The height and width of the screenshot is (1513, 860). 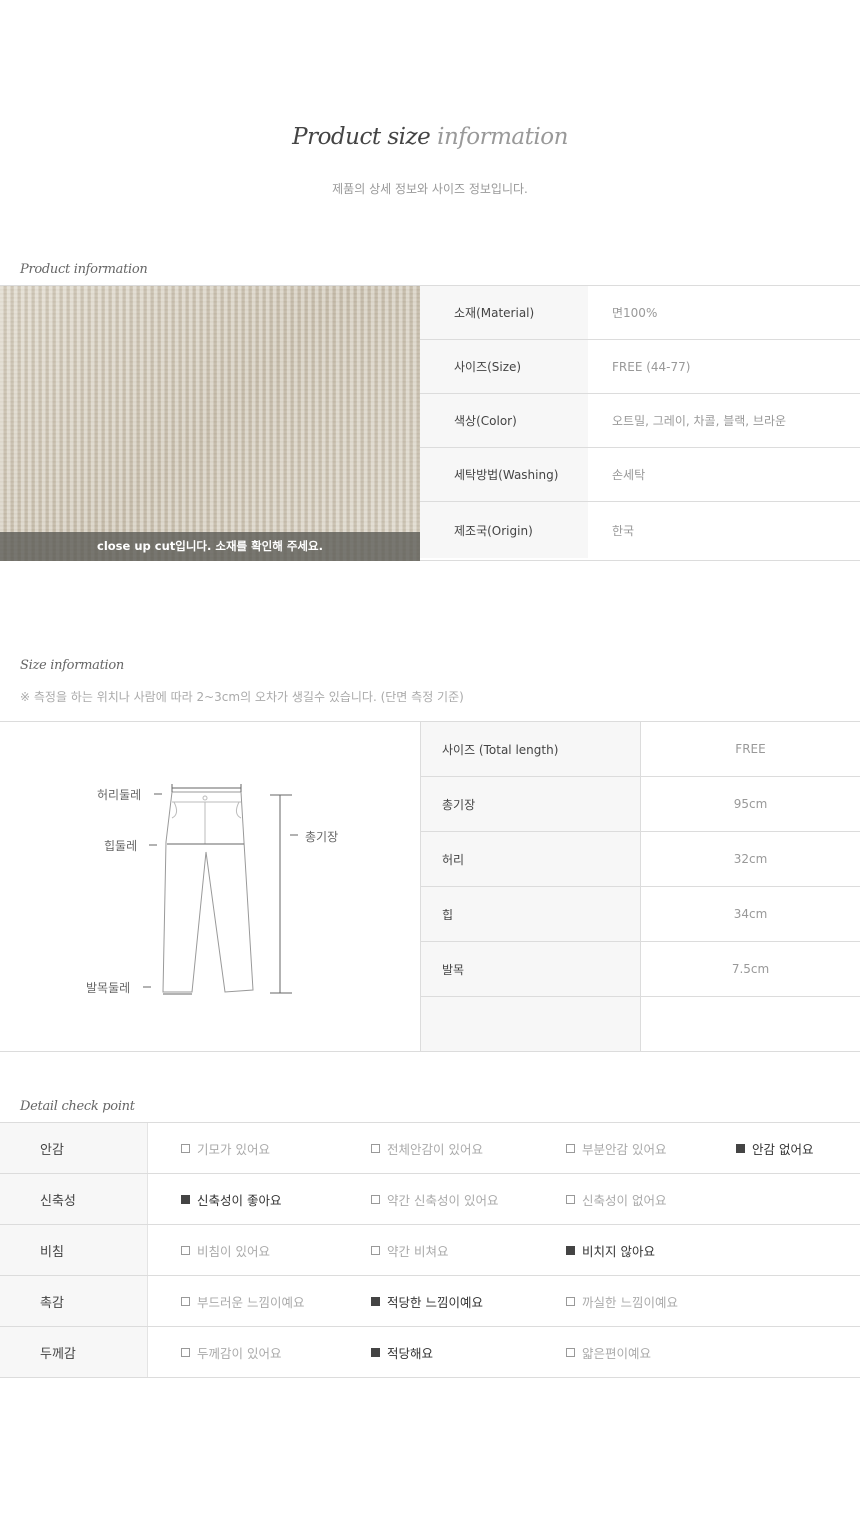 What do you see at coordinates (504, 474) in the screenshot?
I see `row-label: 세탁방법(Washing)` at bounding box center [504, 474].